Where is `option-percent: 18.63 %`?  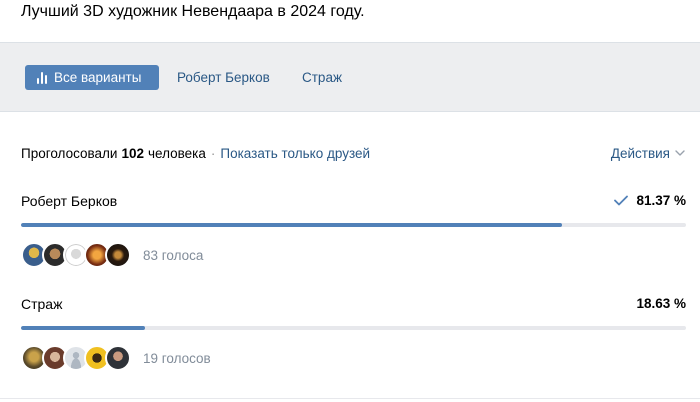
option-percent: 18.63 % is located at coordinates (661, 303).